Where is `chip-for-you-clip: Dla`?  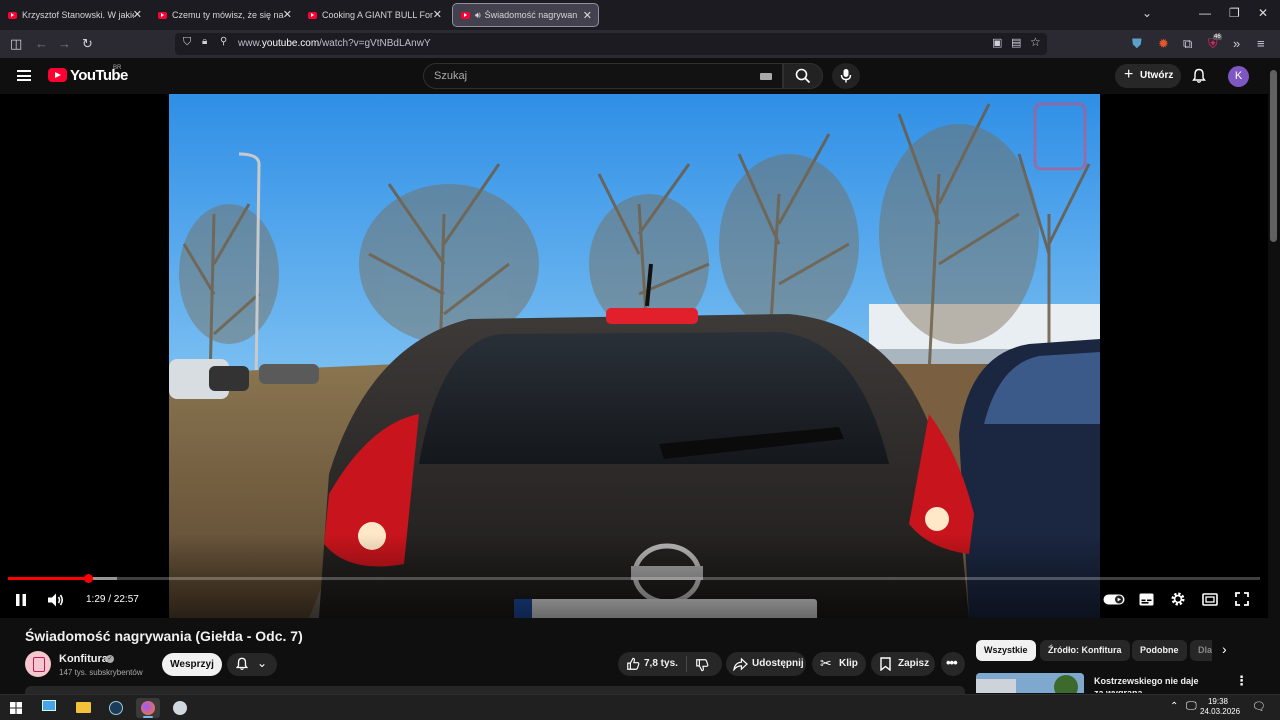 chip-for-you-clip: Dla is located at coordinates (1201, 650).